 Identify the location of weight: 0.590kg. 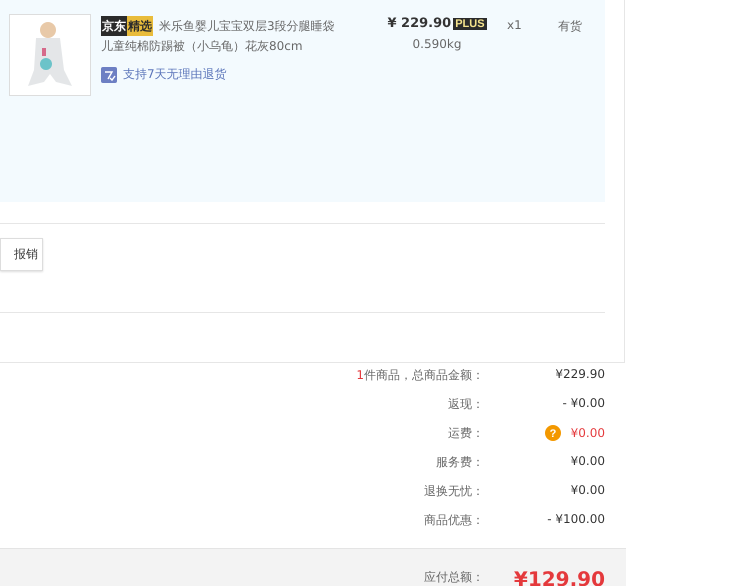
(437, 44).